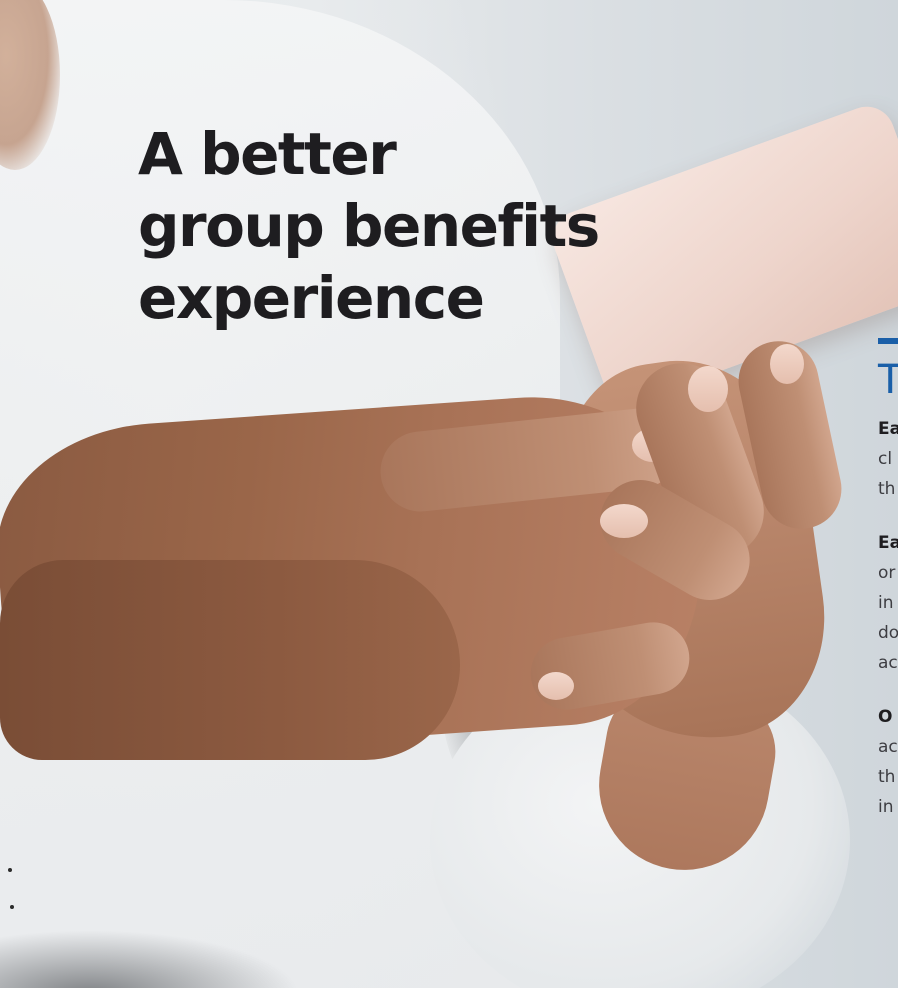 This screenshot has height=988, width=898. Describe the element at coordinates (885, 717) in the screenshot. I see `panel-item-title: O` at that location.